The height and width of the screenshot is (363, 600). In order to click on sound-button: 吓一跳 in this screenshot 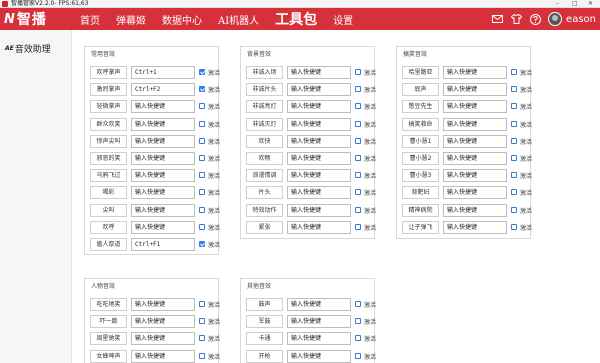, I will do `click(108, 322)`.